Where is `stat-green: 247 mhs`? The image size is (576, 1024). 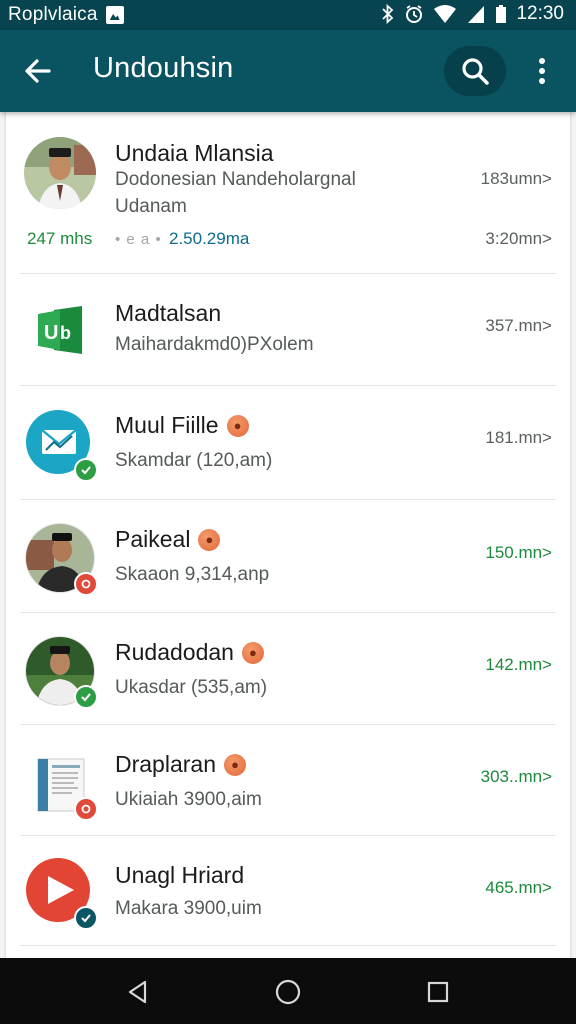 stat-green: 247 mhs is located at coordinates (60, 238).